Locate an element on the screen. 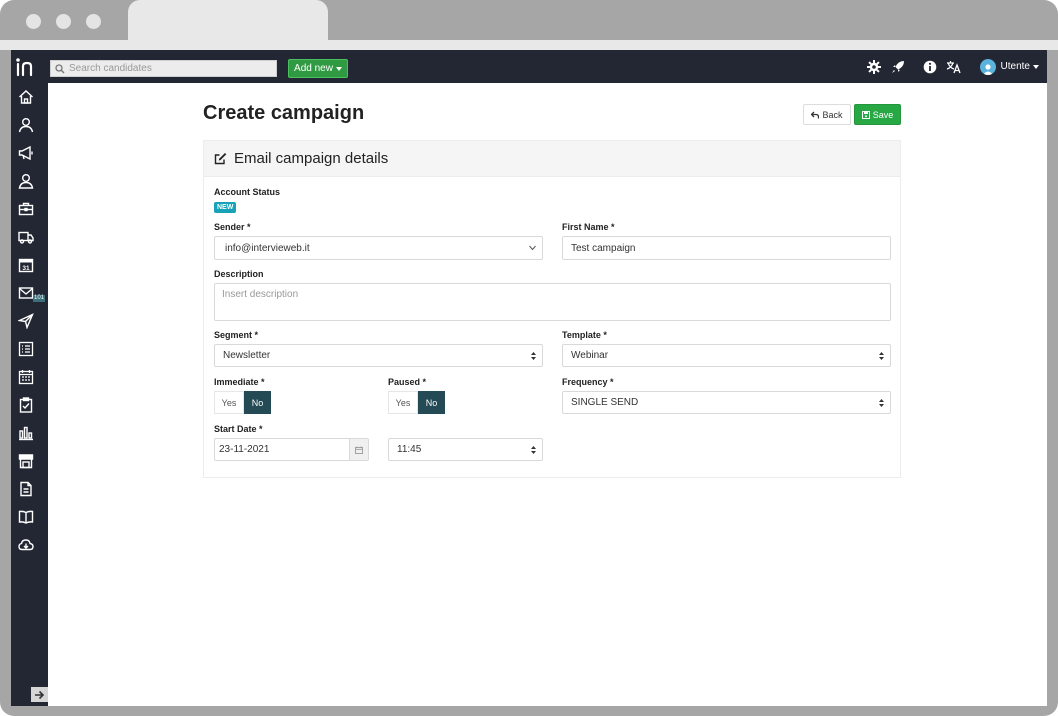 This screenshot has height=716, width=1058. immediate-toggle: Yes No is located at coordinates (242, 402).